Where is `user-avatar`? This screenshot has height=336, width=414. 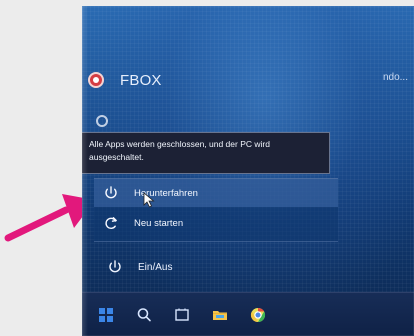
user-avatar is located at coordinates (96, 80).